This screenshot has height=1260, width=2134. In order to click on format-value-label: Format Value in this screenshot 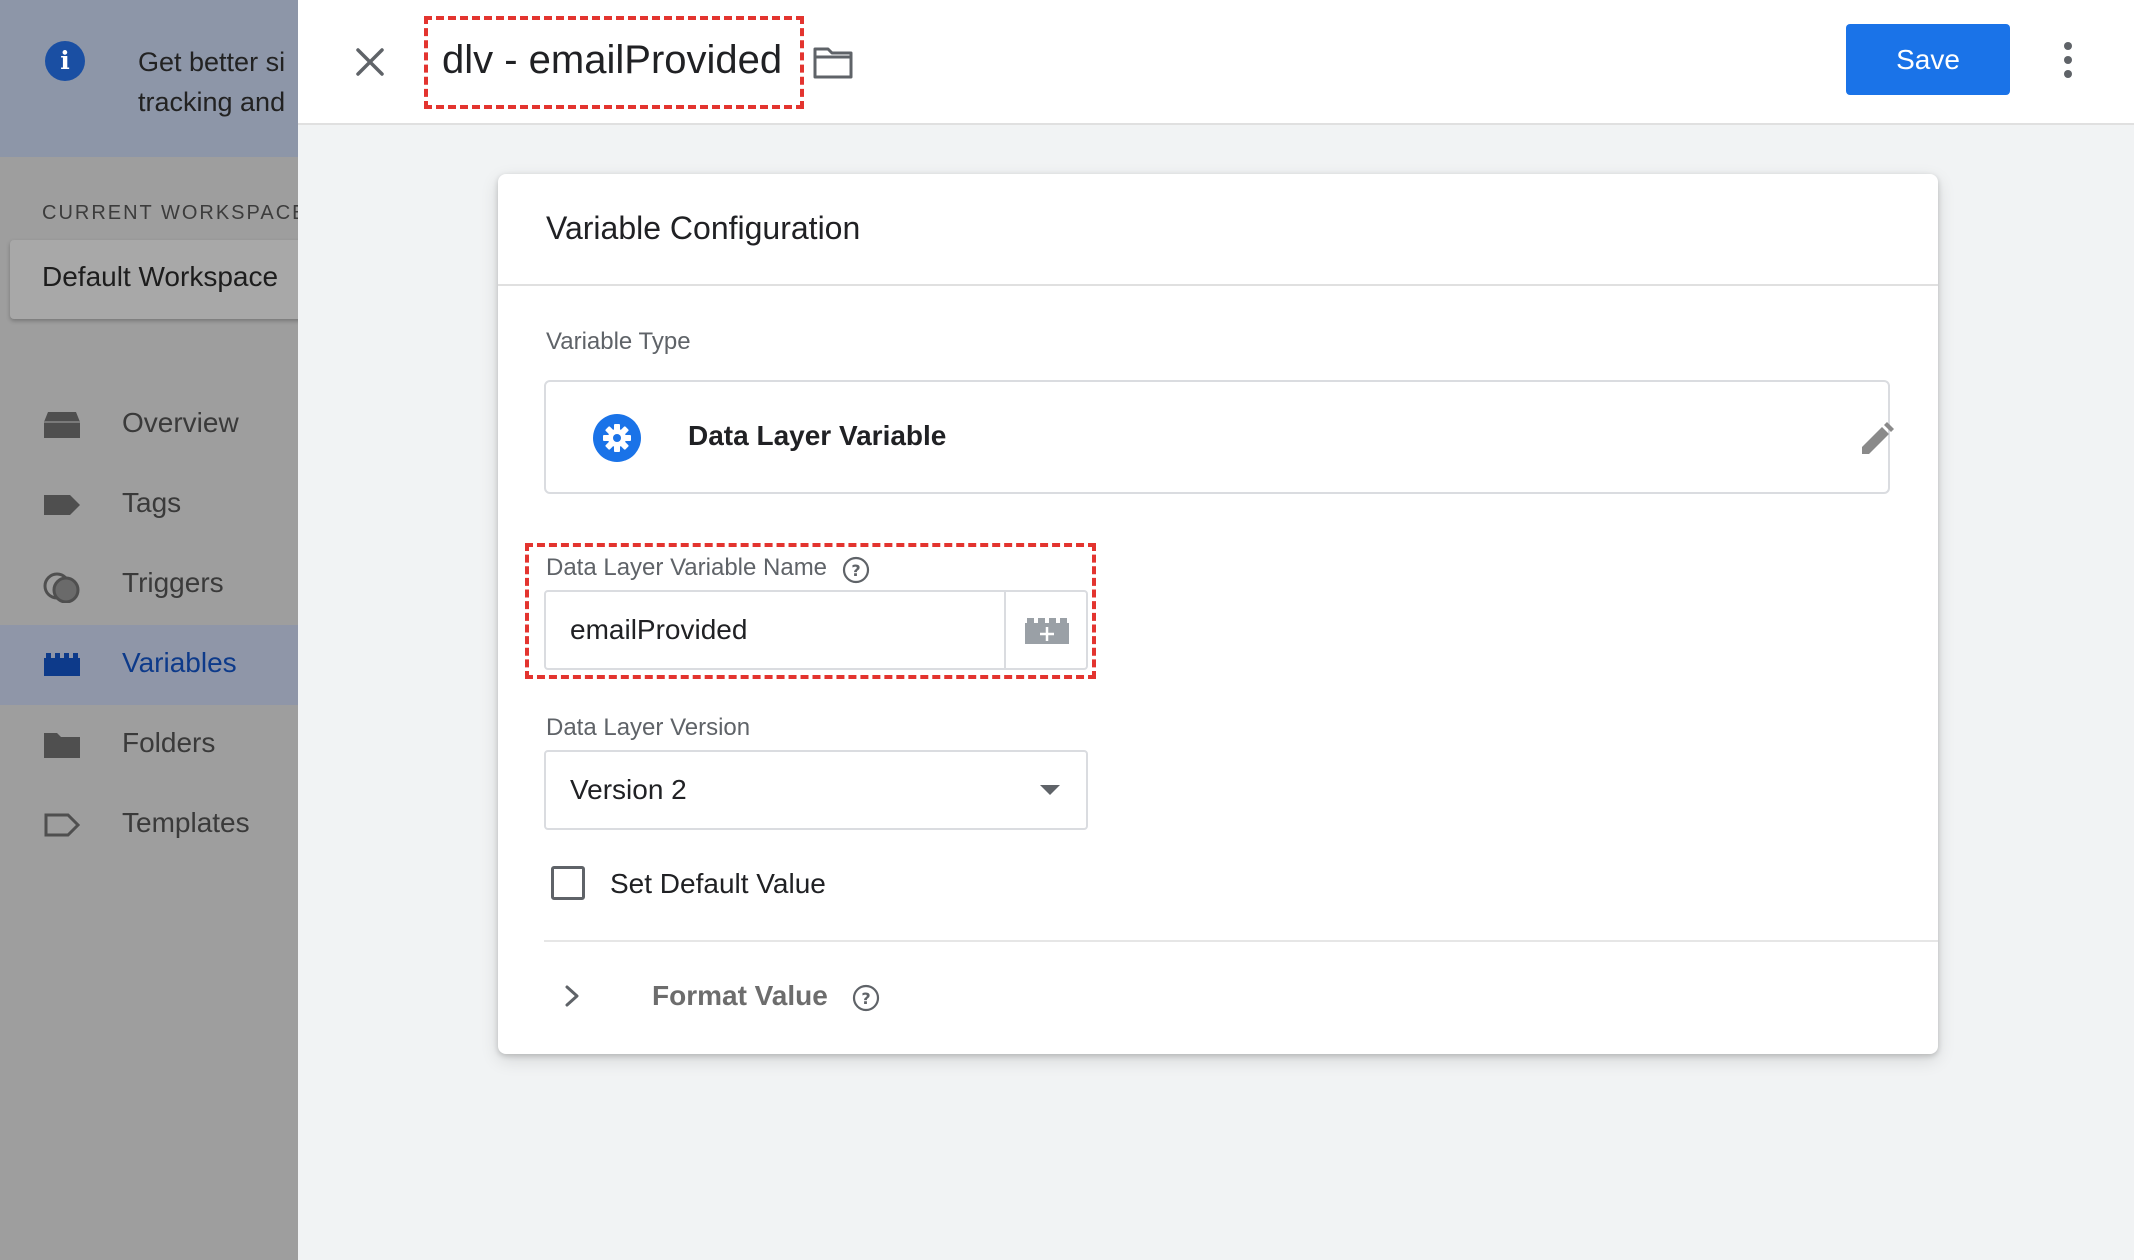, I will do `click(740, 995)`.